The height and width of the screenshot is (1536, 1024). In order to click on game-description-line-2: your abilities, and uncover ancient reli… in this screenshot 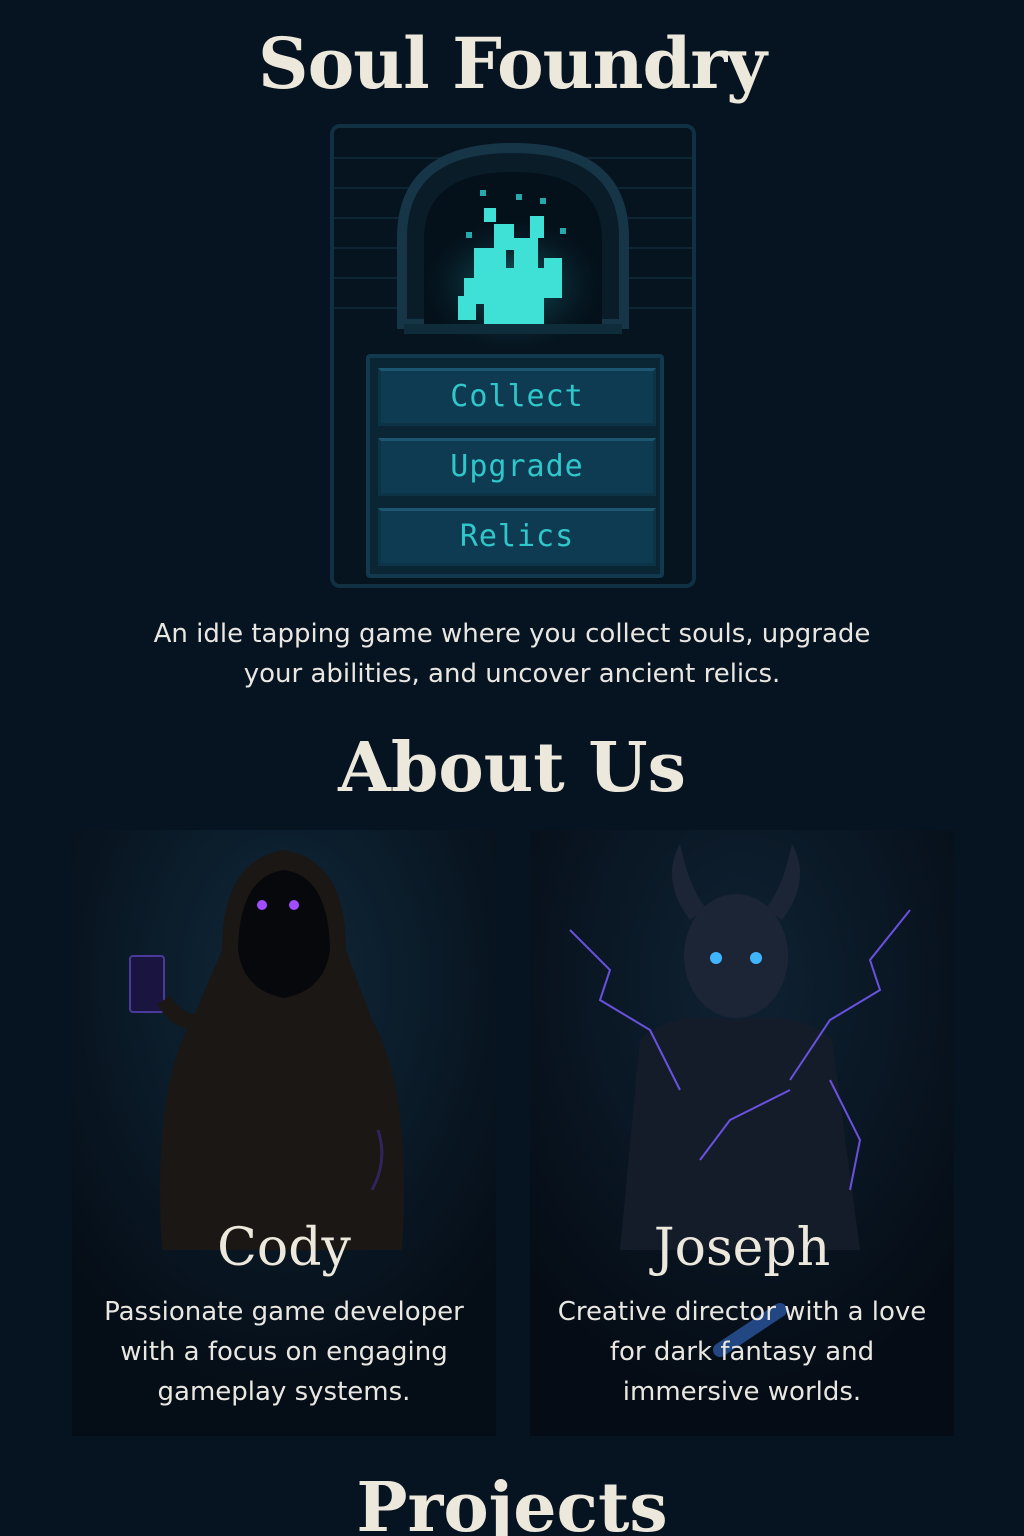, I will do `click(512, 674)`.